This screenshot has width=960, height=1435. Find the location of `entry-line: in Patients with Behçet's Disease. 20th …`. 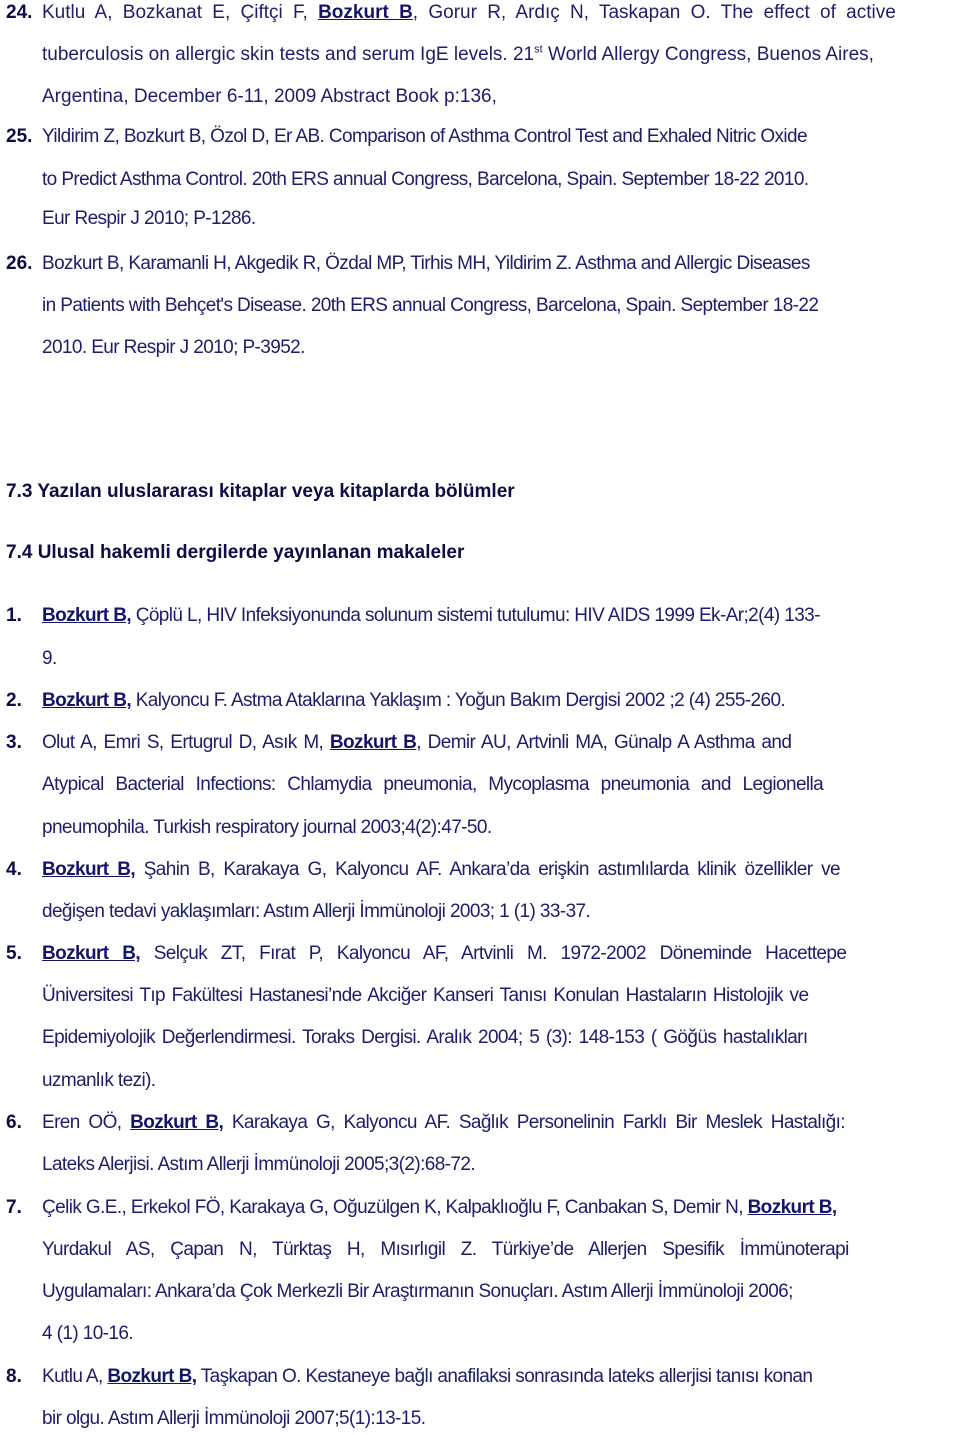

entry-line: in Patients with Behçet's Disease. 20th … is located at coordinates (430, 305).